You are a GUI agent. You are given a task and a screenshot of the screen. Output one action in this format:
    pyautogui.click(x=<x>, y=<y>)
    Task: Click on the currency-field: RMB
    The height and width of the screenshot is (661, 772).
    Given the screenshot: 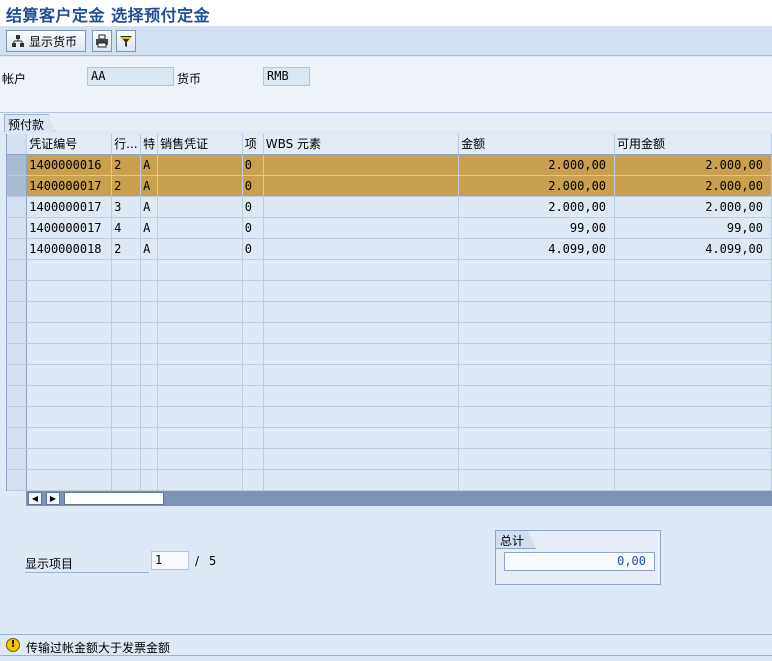 What is the action you would take?
    pyautogui.click(x=286, y=76)
    